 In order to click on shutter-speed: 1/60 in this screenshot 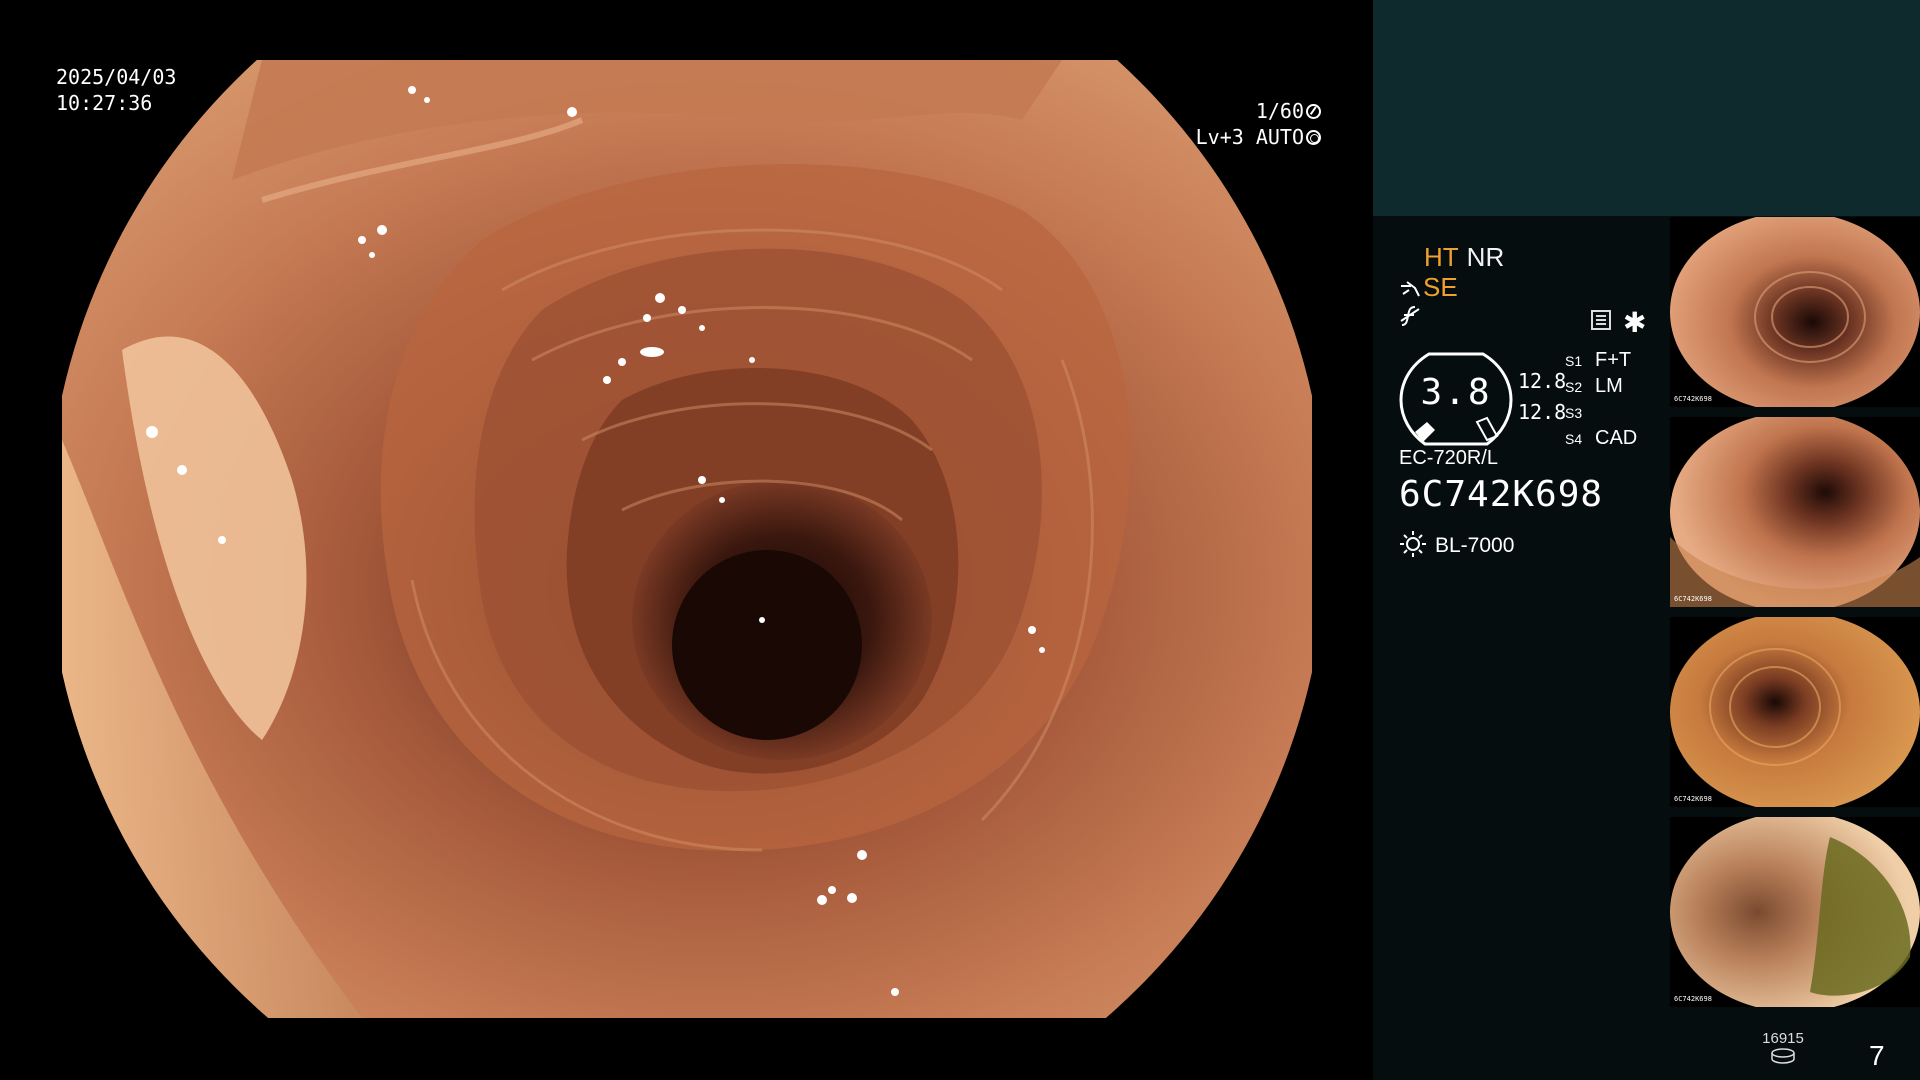, I will do `click(1279, 111)`.